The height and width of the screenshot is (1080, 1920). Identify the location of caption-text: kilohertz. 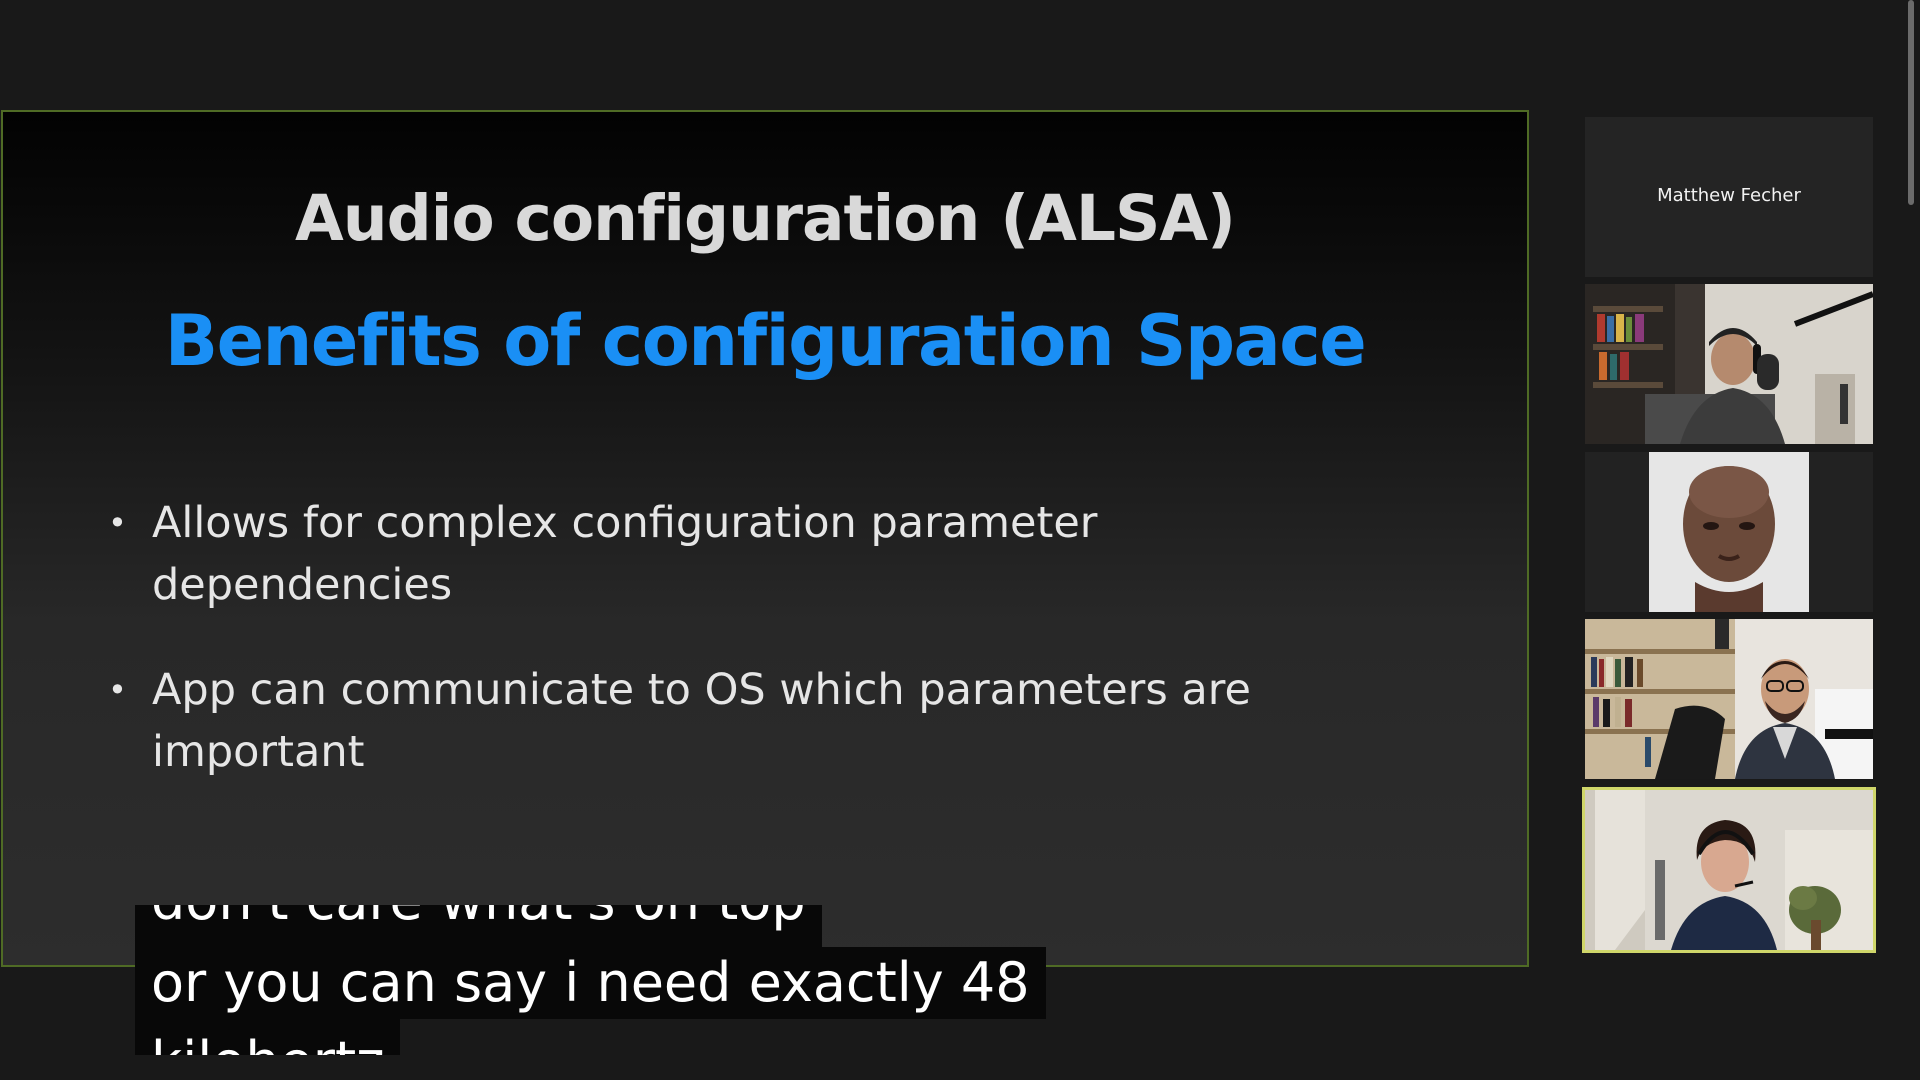
(267, 1042).